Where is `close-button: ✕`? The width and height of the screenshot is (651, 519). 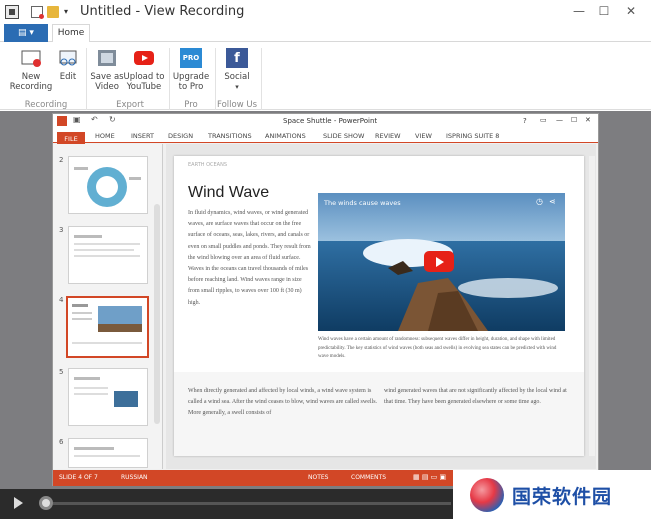
close-button: ✕ is located at coordinates (631, 11).